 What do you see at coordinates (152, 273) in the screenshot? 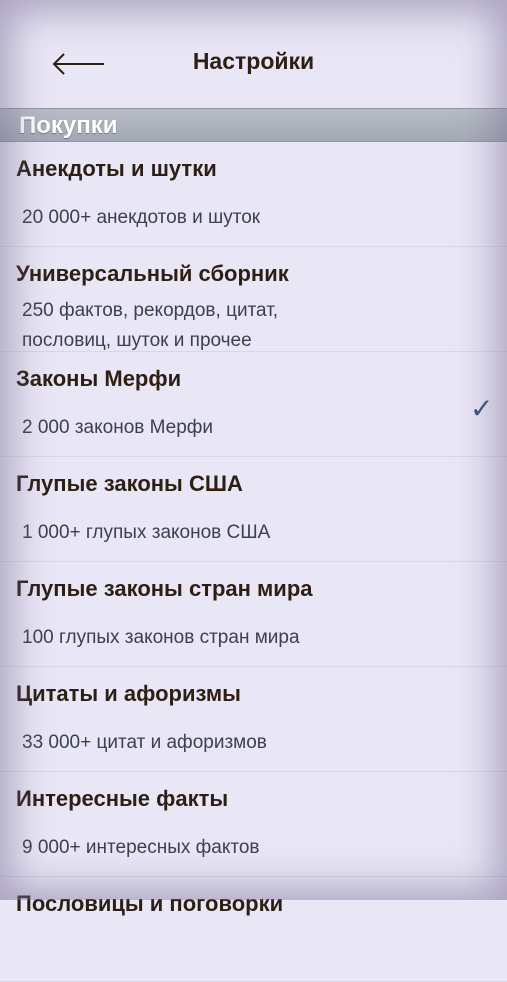
I see `item-title: Универсальный сборник` at bounding box center [152, 273].